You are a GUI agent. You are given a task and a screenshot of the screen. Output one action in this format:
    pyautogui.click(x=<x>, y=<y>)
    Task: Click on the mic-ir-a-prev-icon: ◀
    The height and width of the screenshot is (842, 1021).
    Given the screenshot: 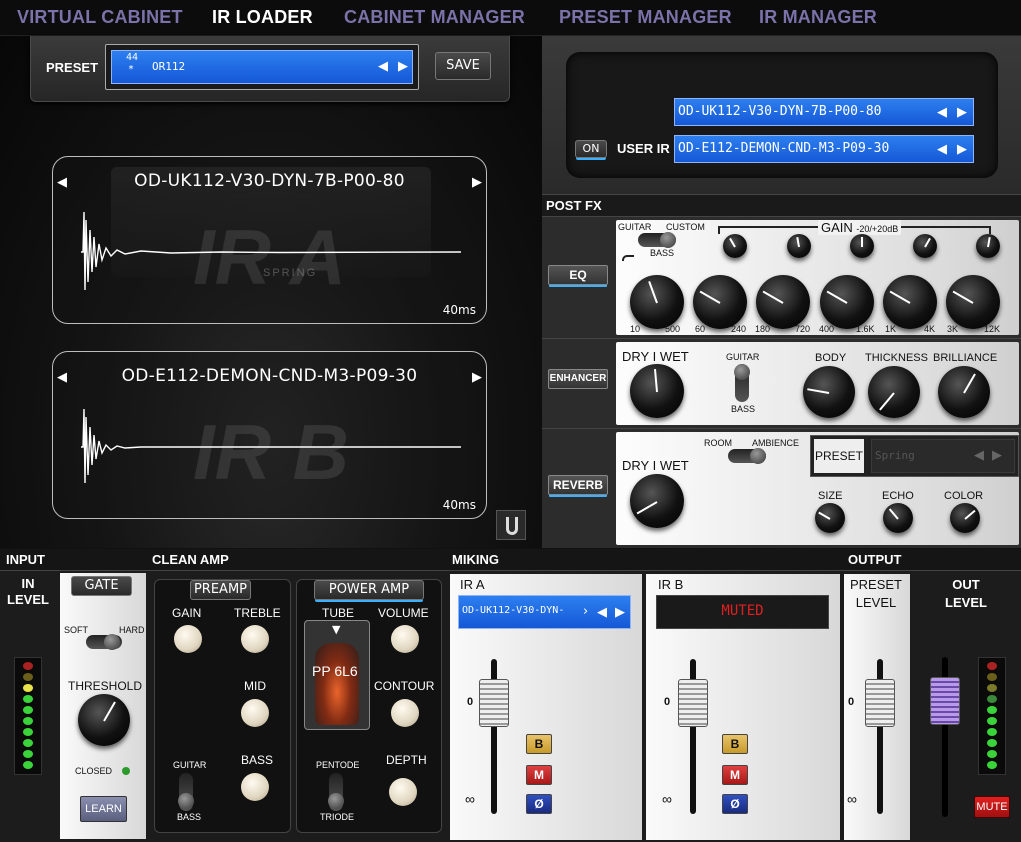 What is the action you would take?
    pyautogui.click(x=602, y=612)
    